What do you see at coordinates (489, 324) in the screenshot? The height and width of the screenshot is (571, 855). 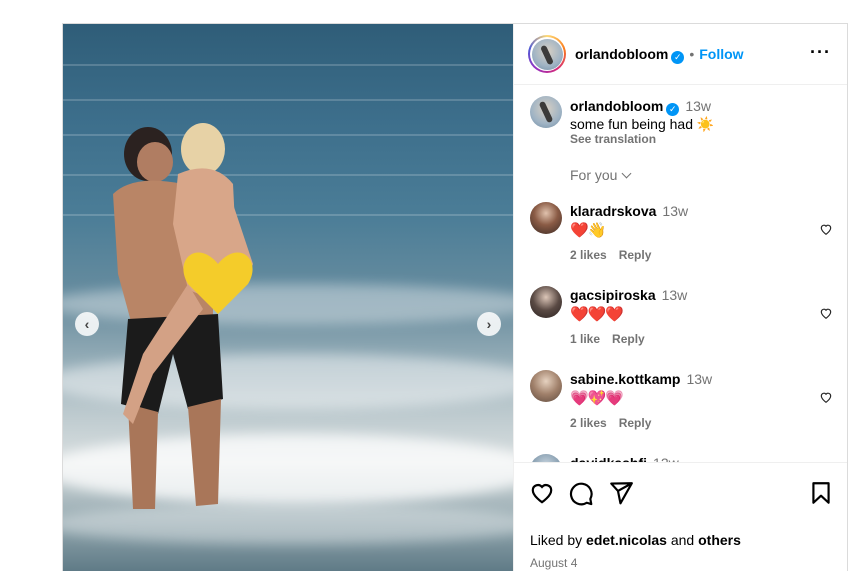 I see `next-photo-button: ›` at bounding box center [489, 324].